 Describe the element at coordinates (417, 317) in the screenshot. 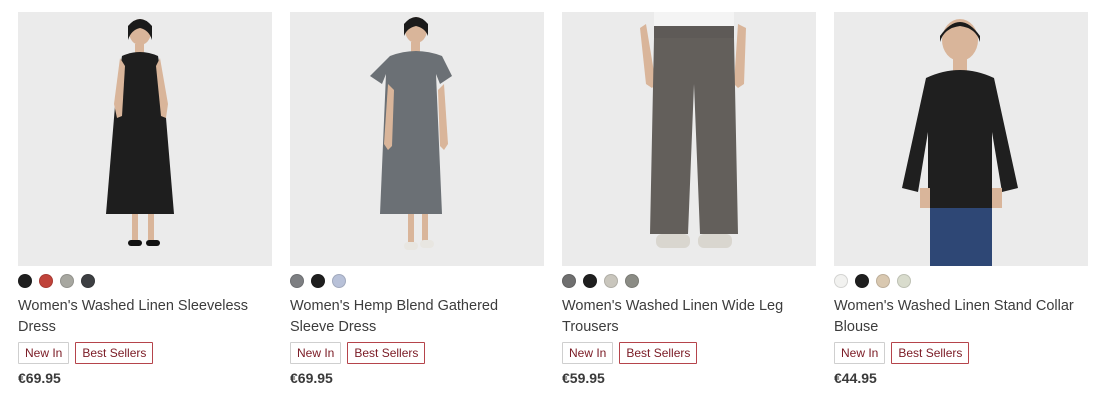

I see `product-title: Women's Hemp Blend Gathered Sleeve Dress` at that location.